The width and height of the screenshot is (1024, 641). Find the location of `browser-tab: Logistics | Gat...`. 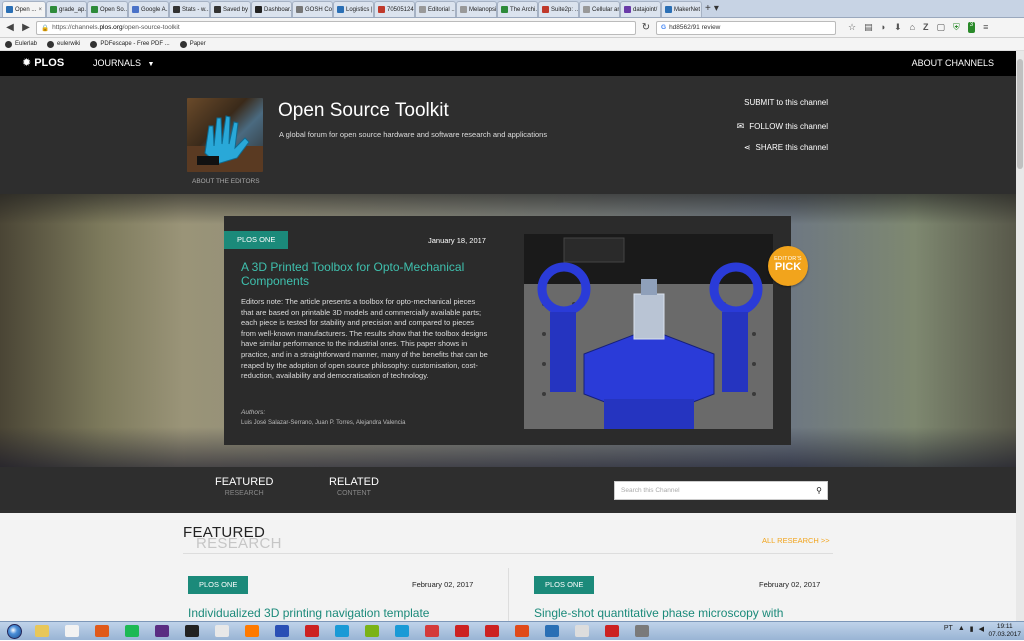

browser-tab: Logistics | Gat... is located at coordinates (353, 9).